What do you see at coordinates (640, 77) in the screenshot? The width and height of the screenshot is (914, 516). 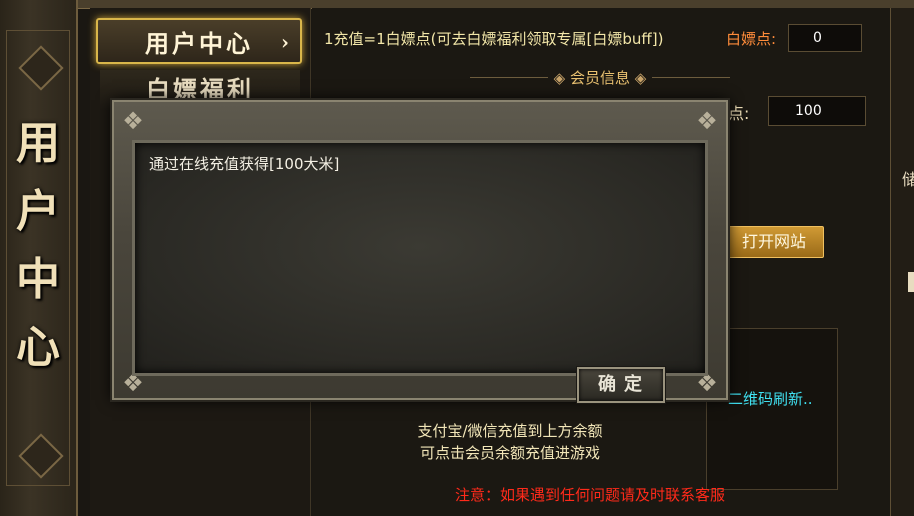 I see `ornament-right-icon: ◈` at bounding box center [640, 77].